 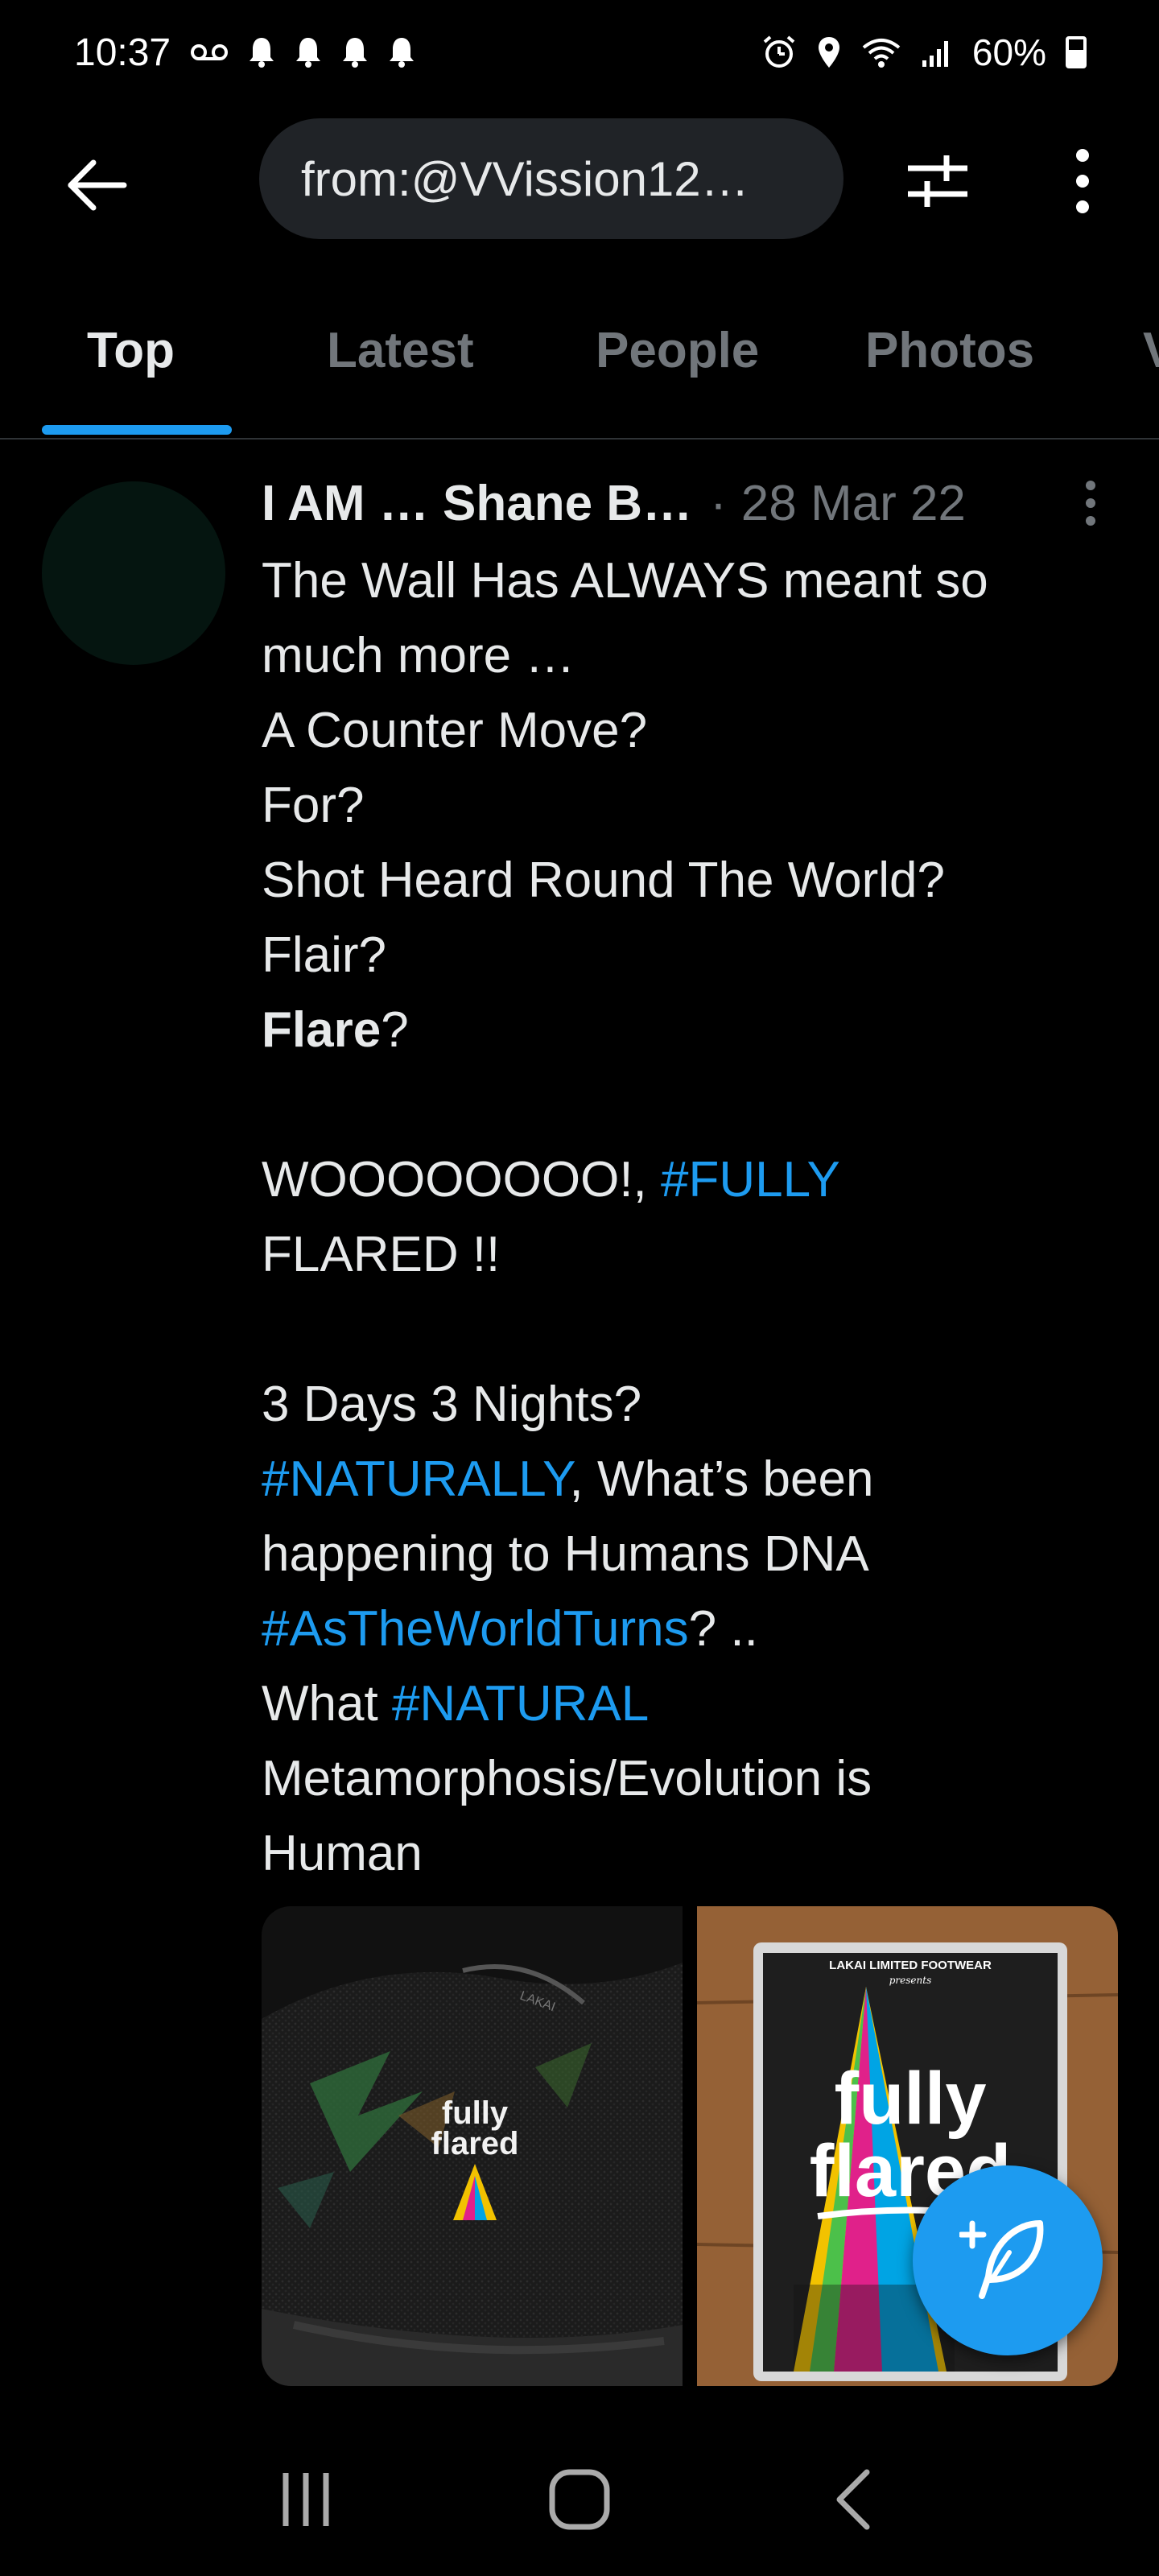 What do you see at coordinates (910, 1965) in the screenshot?
I see `dvd-header-text: LAKAI LIMITED FOOTWEAR` at bounding box center [910, 1965].